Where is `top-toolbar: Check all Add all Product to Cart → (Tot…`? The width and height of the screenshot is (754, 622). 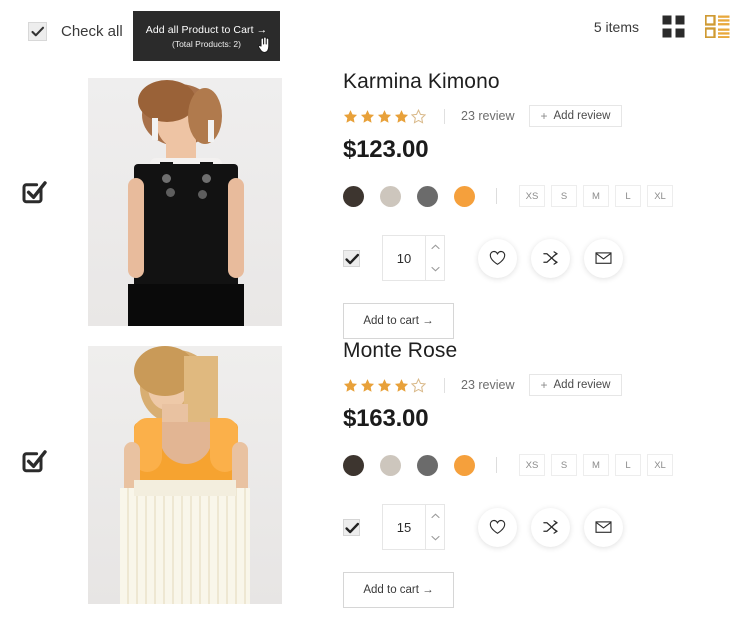 top-toolbar: Check all Add all Product to Cart → (Tot… is located at coordinates (377, 33).